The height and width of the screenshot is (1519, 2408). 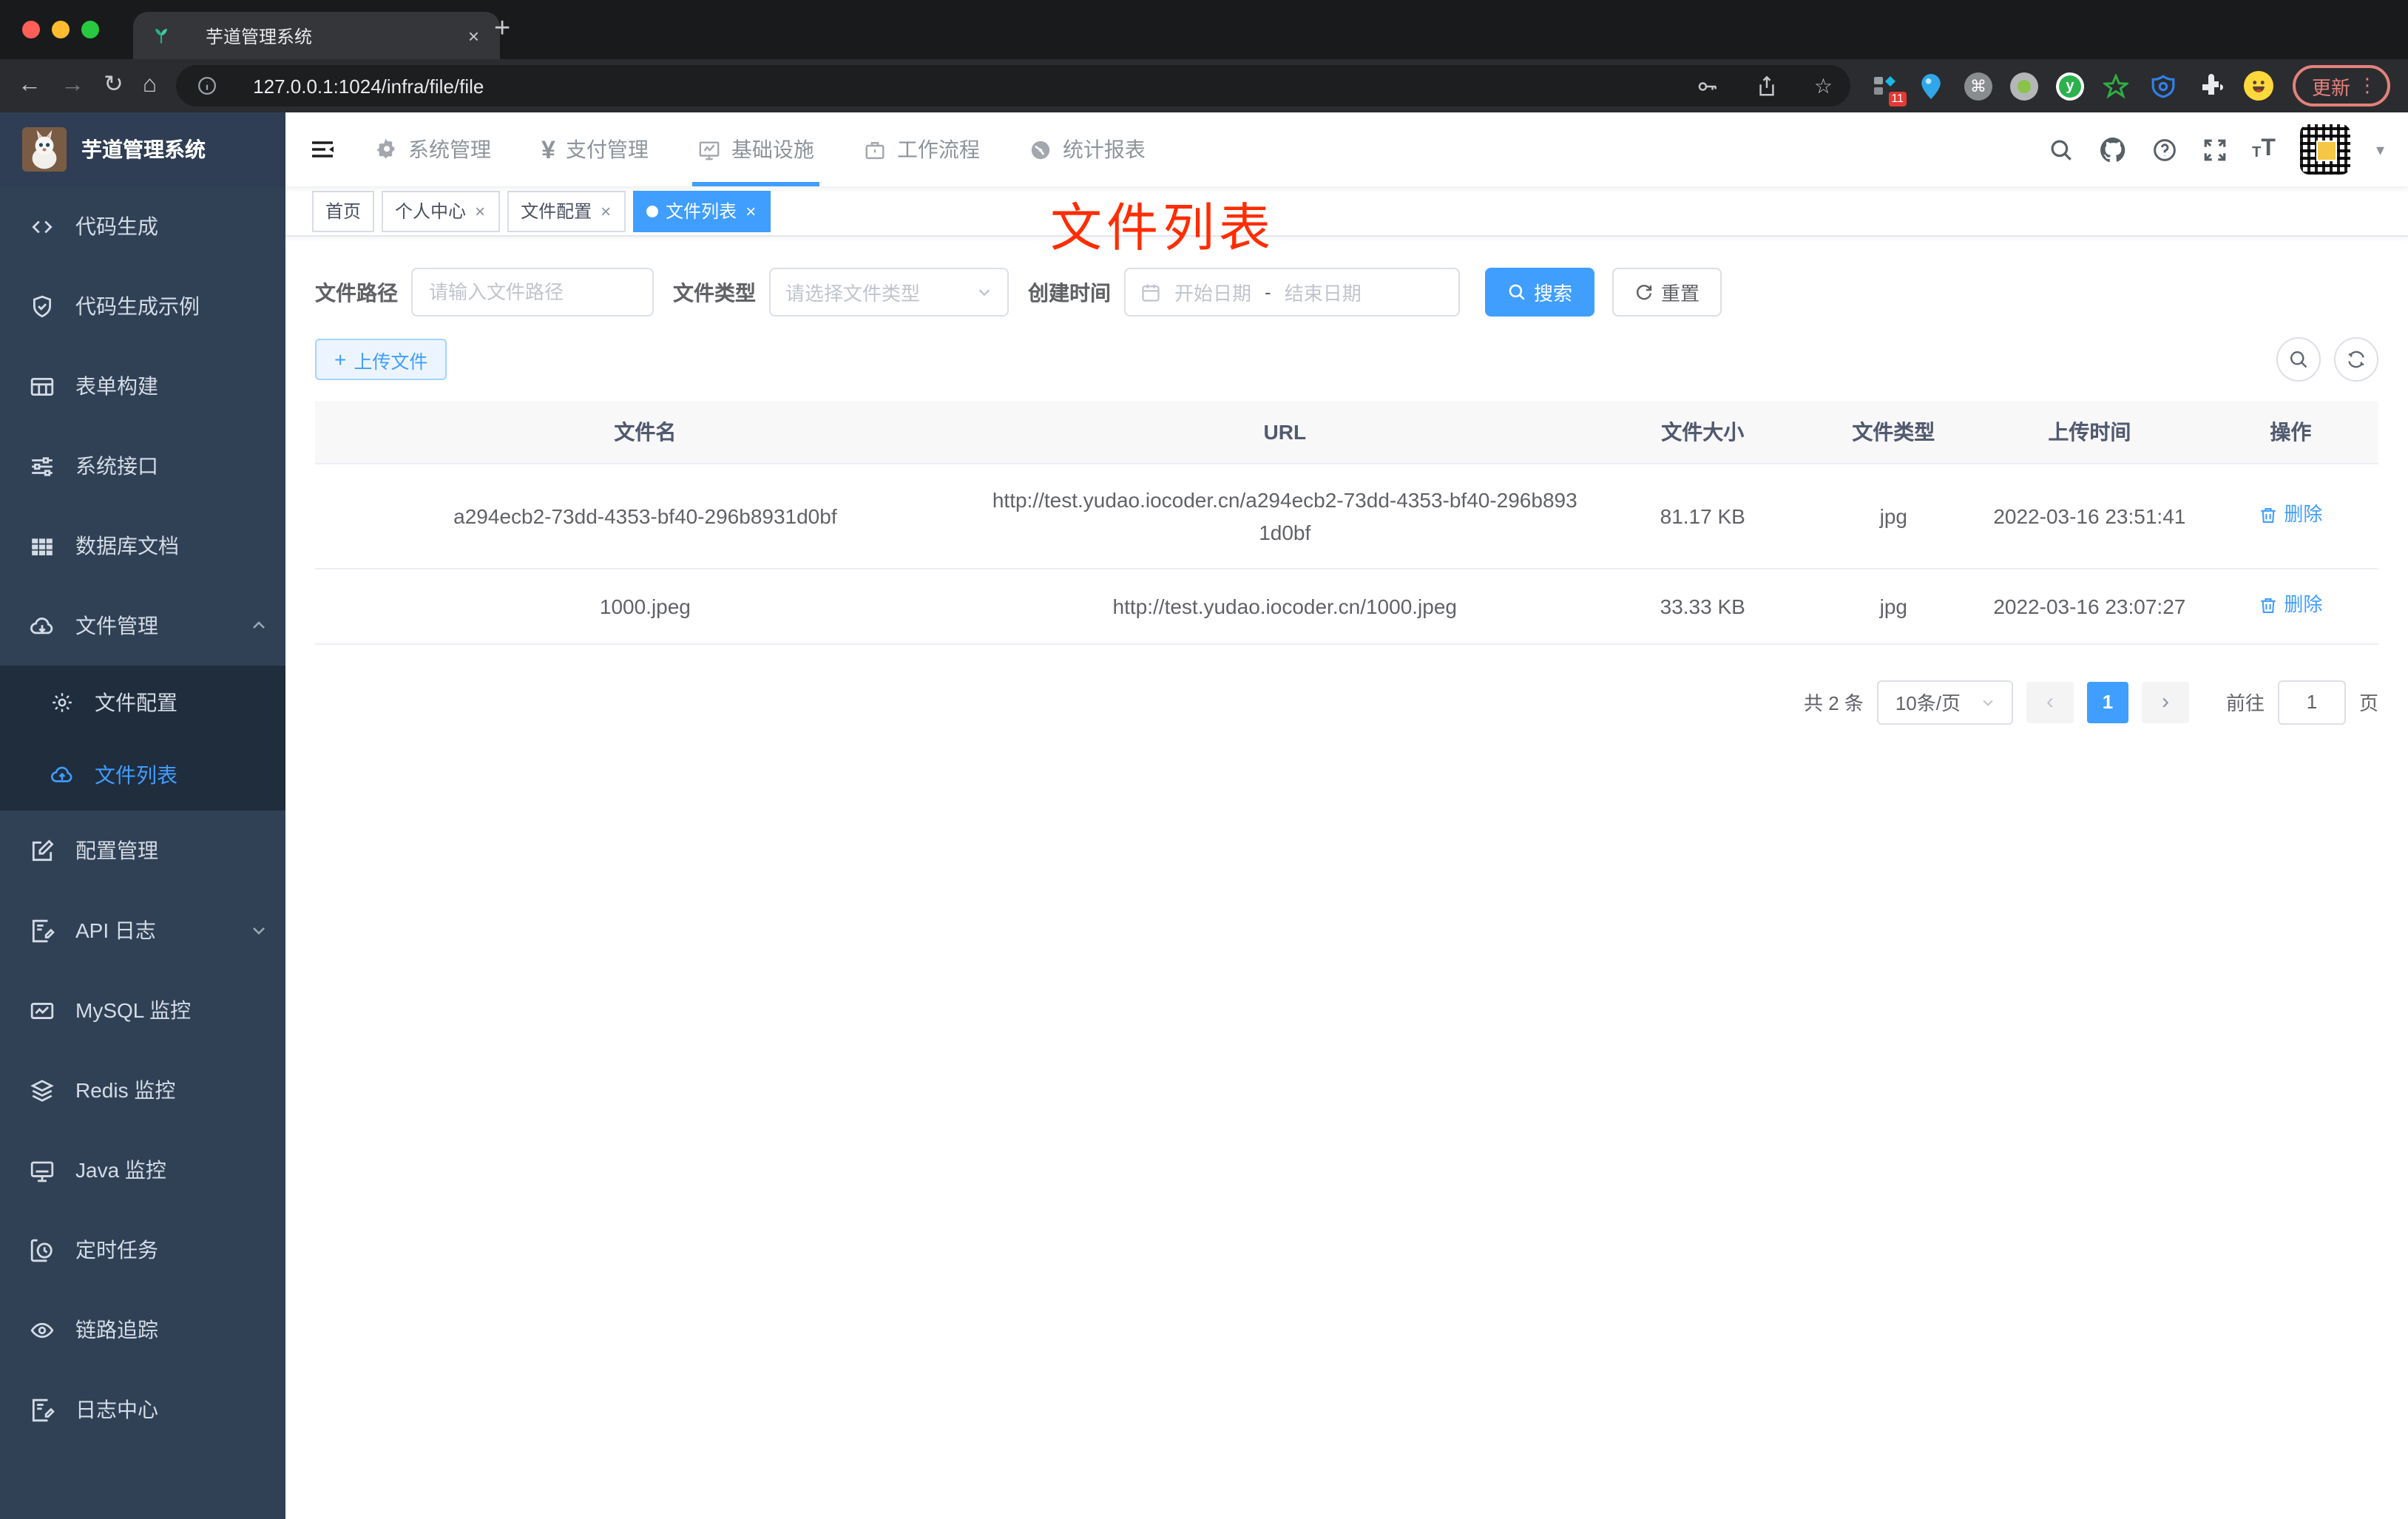 I want to click on top-menu-workflow: 工作流程, so click(x=922, y=149).